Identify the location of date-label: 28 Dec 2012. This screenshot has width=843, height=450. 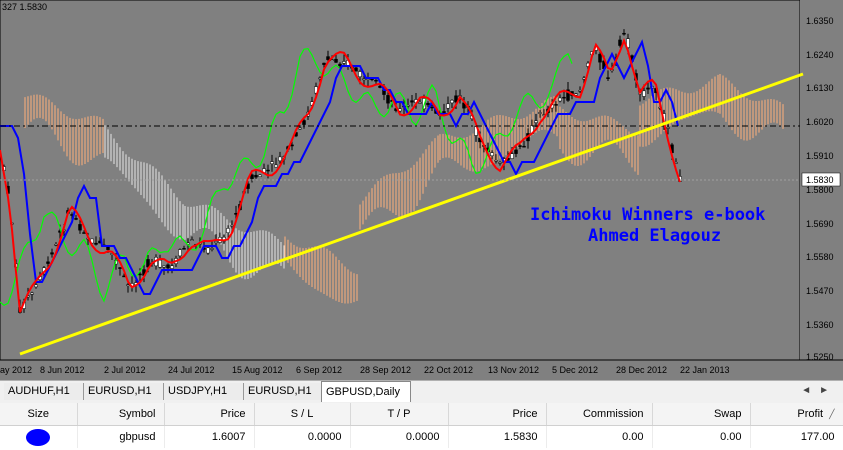
(641, 370).